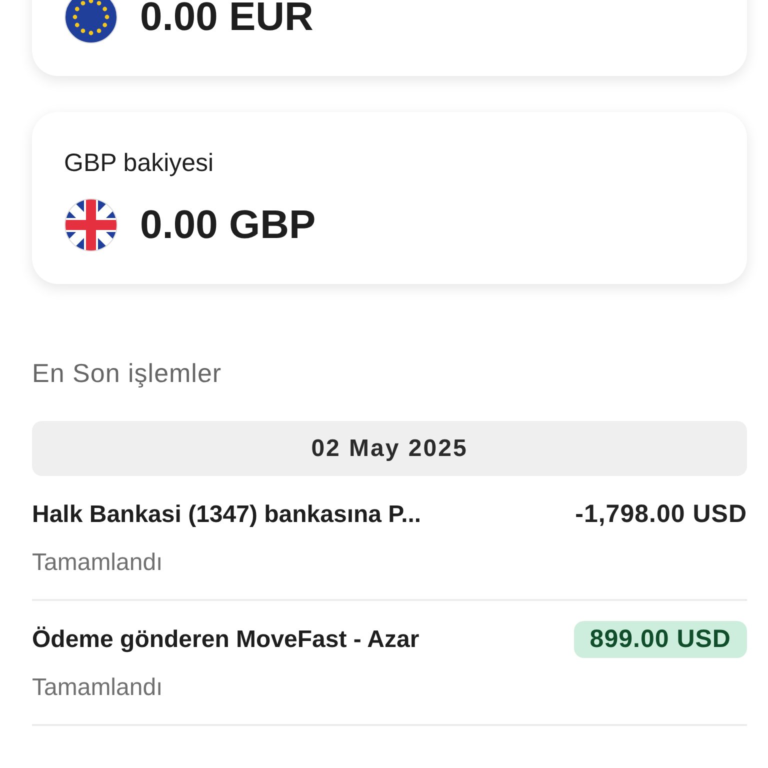 Image resolution: width=768 pixels, height=768 pixels. Describe the element at coordinates (660, 639) in the screenshot. I see `amount-badge: 899.00 USD` at that location.